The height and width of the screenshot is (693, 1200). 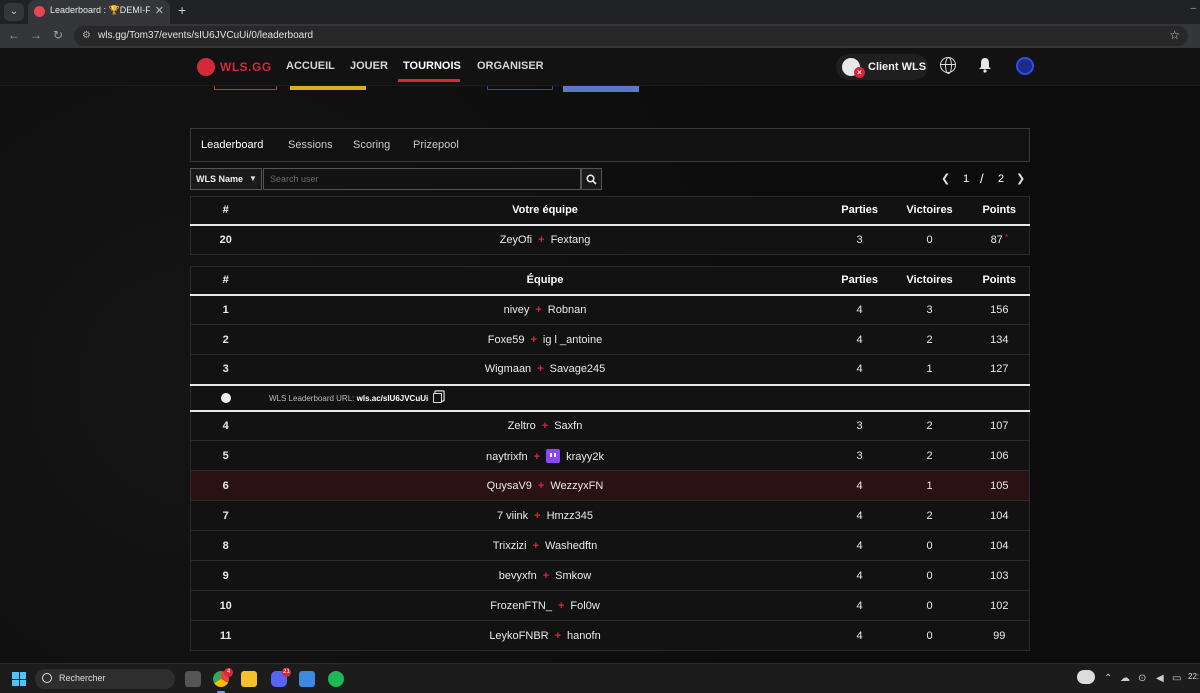 I want to click on weather-icon, so click(x=1086, y=677).